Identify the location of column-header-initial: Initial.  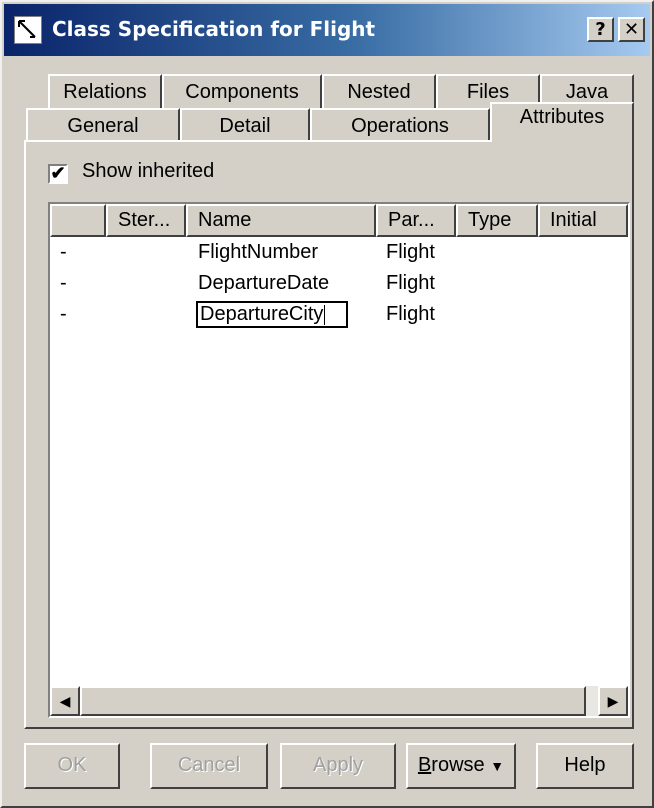
(583, 220).